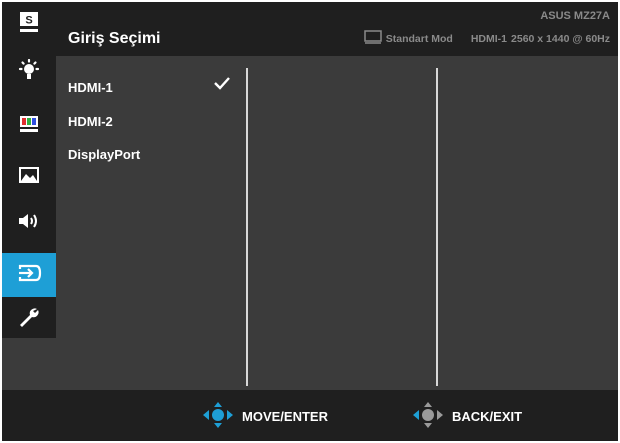 The height and width of the screenshot is (443, 620). I want to click on sidebar-item-system, so click(29, 320).